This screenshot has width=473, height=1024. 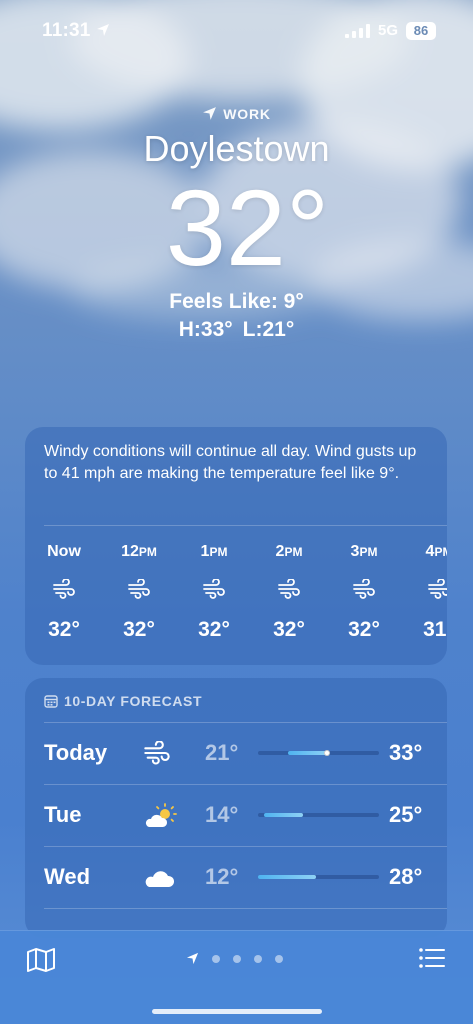 What do you see at coordinates (245, 908) in the screenshot?
I see `divider` at bounding box center [245, 908].